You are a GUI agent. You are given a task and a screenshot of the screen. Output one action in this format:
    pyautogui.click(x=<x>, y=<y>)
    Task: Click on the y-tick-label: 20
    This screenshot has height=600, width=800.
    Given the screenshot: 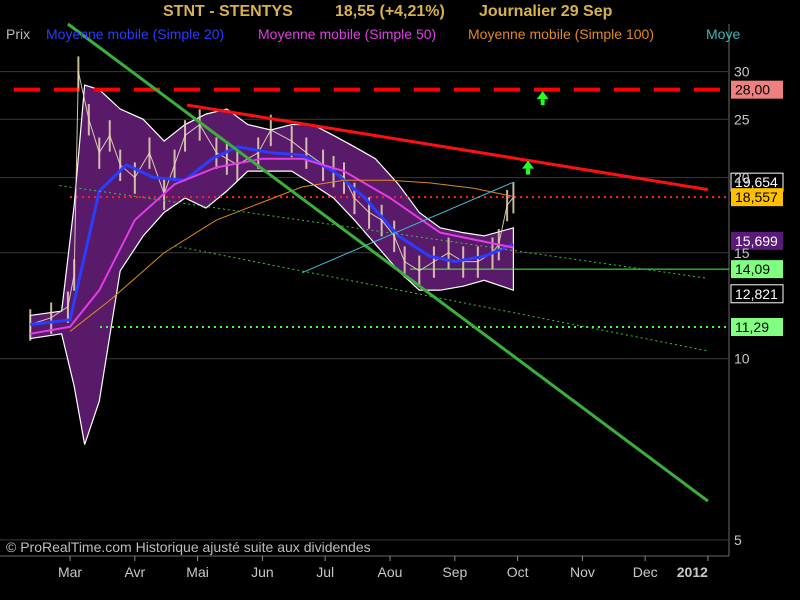 What is the action you would take?
    pyautogui.click(x=742, y=178)
    